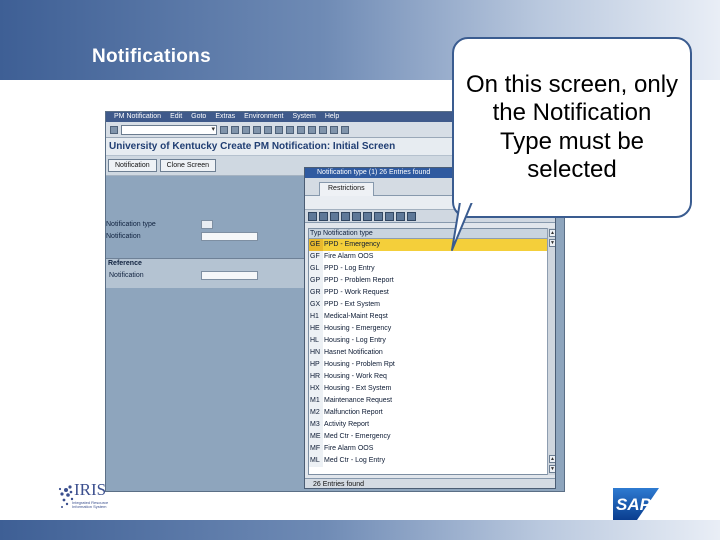  Describe the element at coordinates (207, 224) in the screenshot. I see `notification-type-input` at that location.